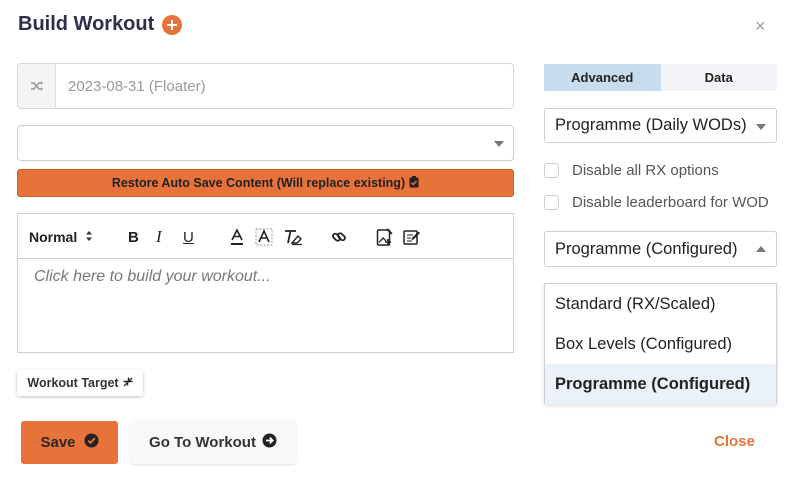  Describe the element at coordinates (202, 442) in the screenshot. I see `go-to-workout-label: Go To Workout` at that location.